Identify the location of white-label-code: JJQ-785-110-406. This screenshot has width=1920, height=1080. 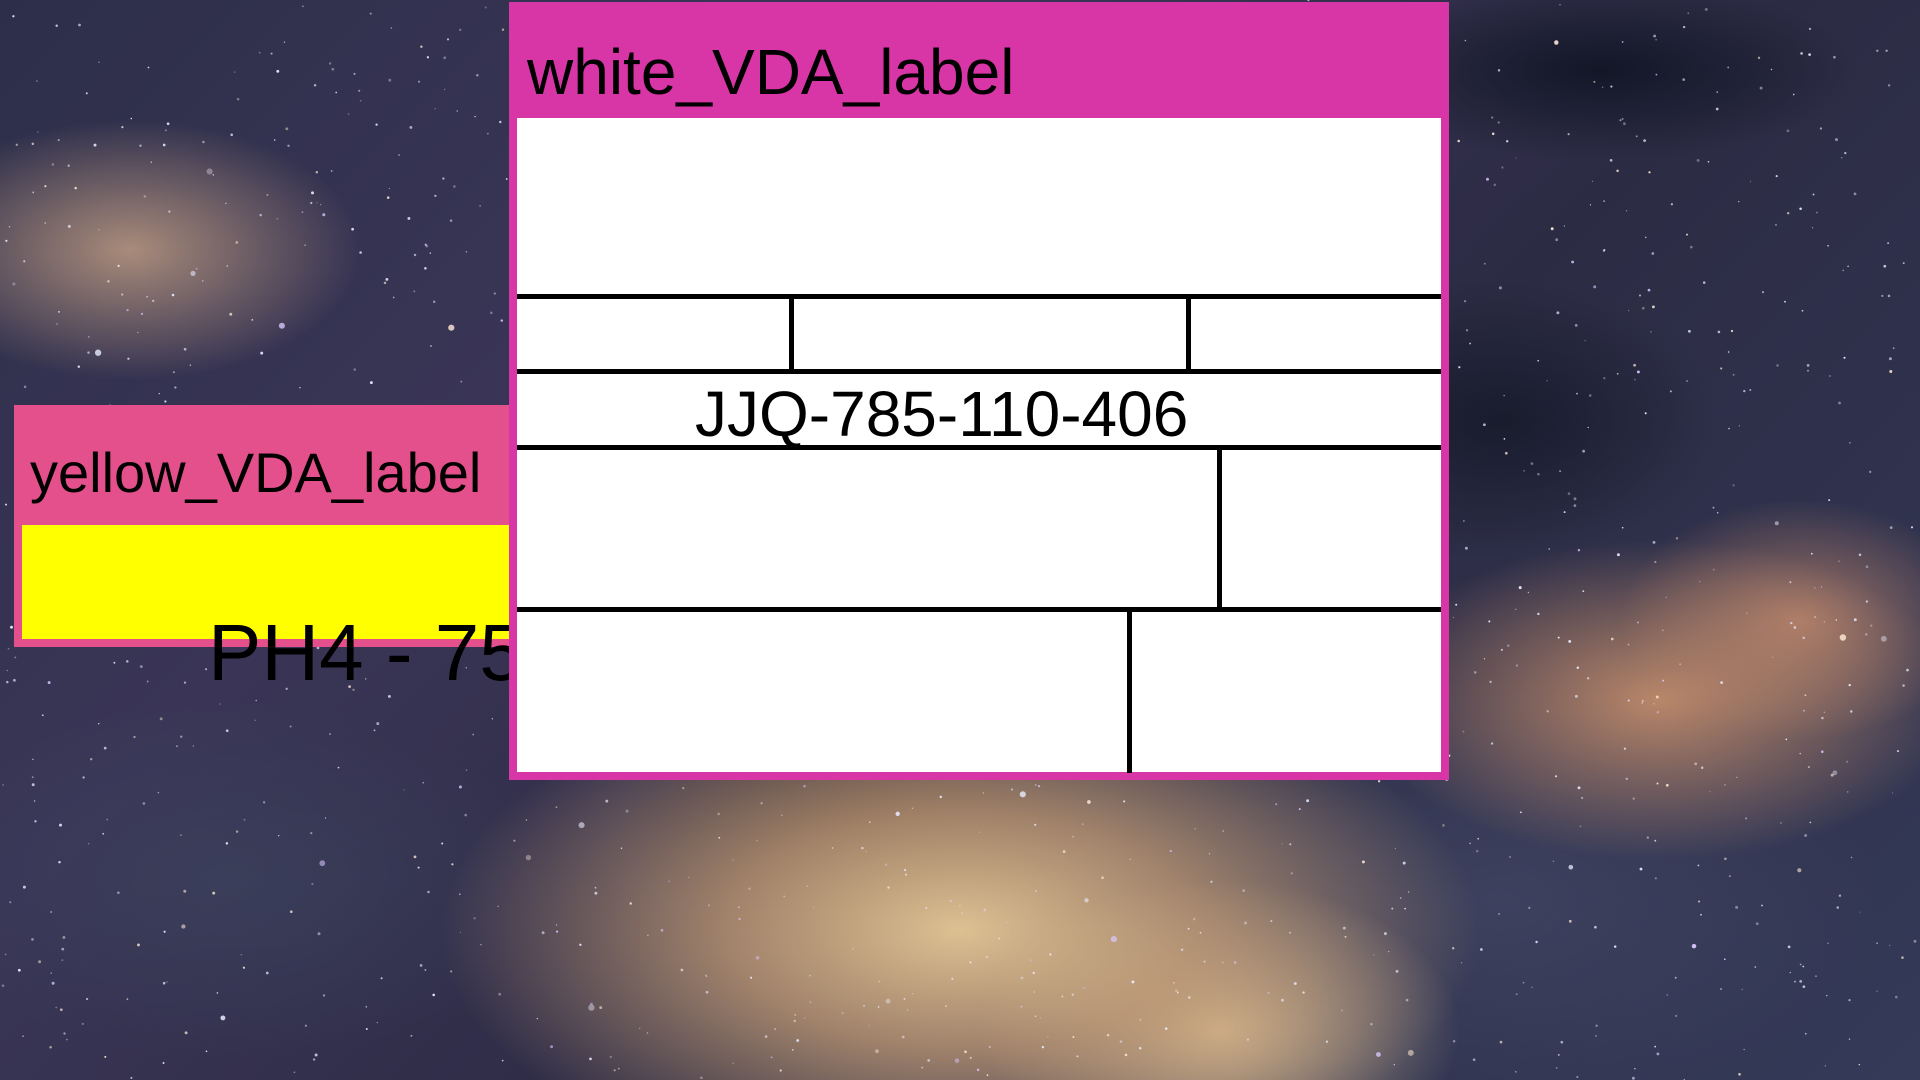
(942, 414).